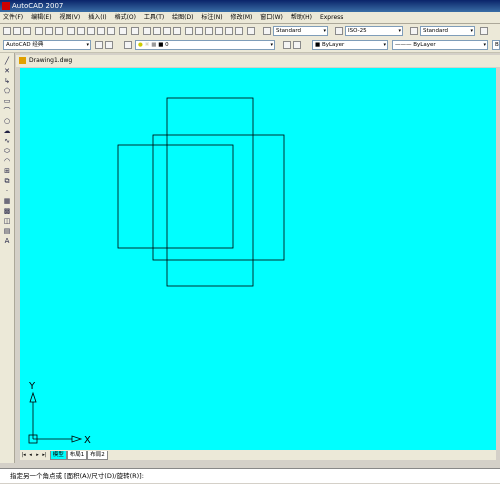  I want to click on properties-icon, so click(189, 31).